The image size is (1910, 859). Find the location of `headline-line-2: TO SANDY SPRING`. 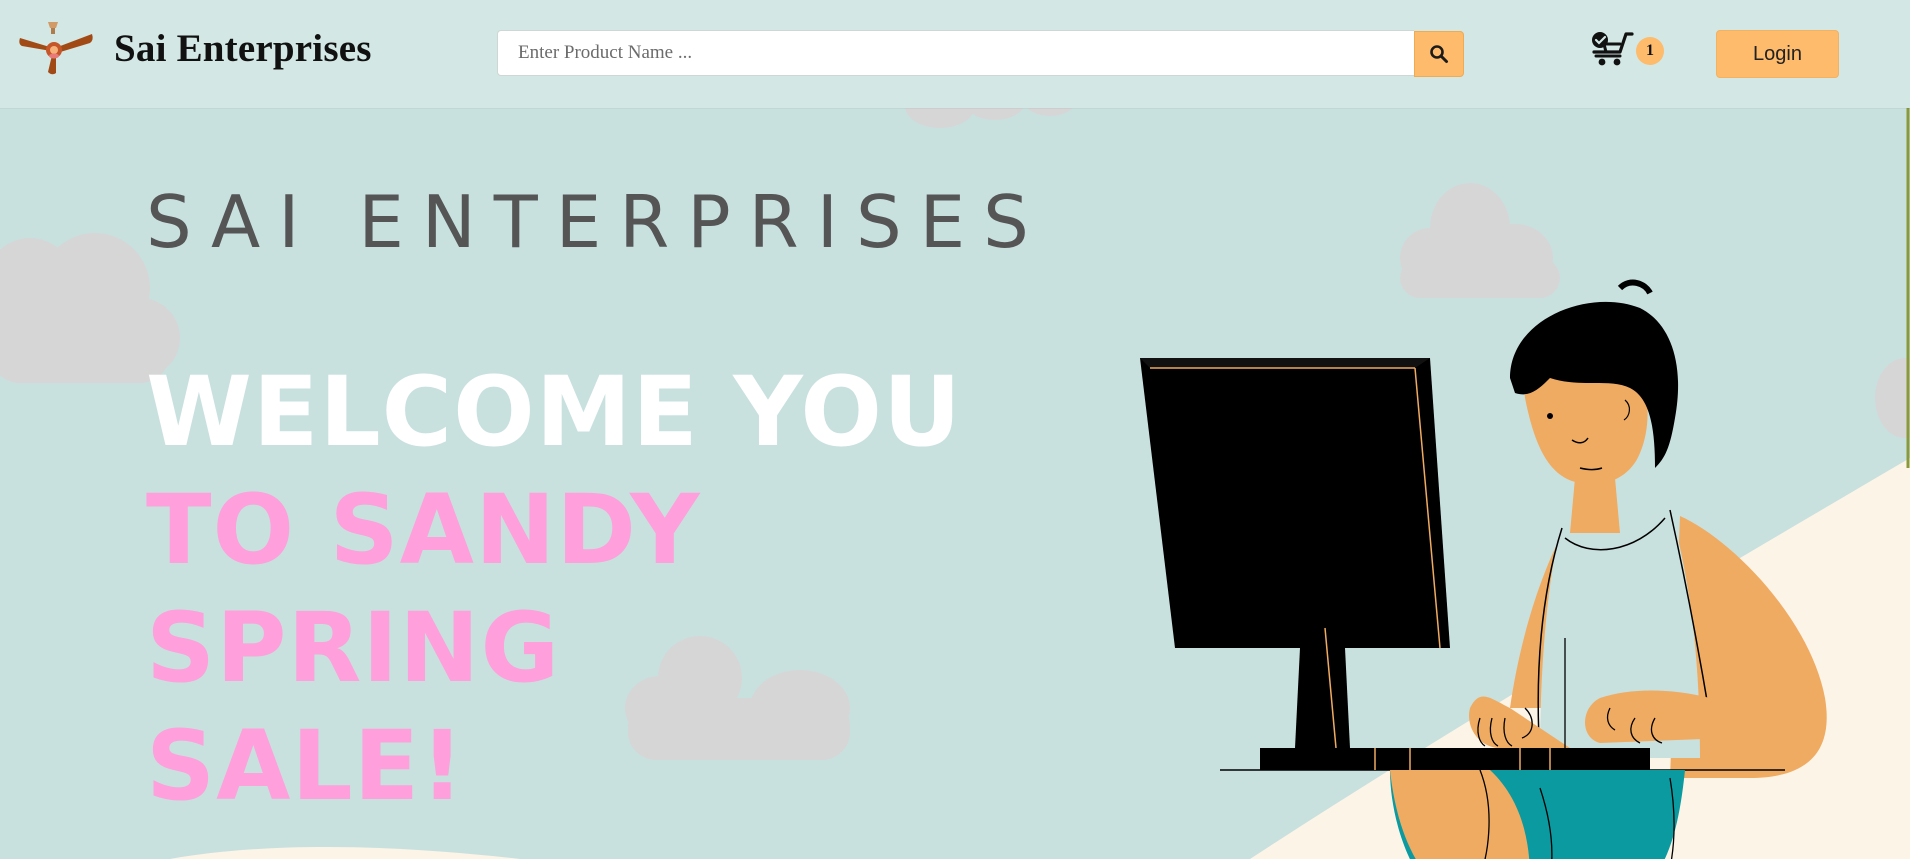

headline-line-2: TO SANDY SPRING is located at coordinates (423, 589).